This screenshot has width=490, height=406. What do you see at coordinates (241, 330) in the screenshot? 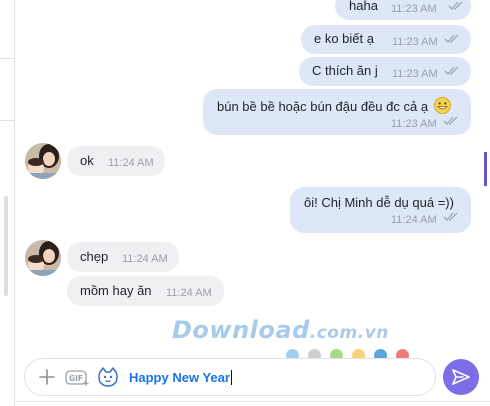
I see `watermark-main: Download` at bounding box center [241, 330].